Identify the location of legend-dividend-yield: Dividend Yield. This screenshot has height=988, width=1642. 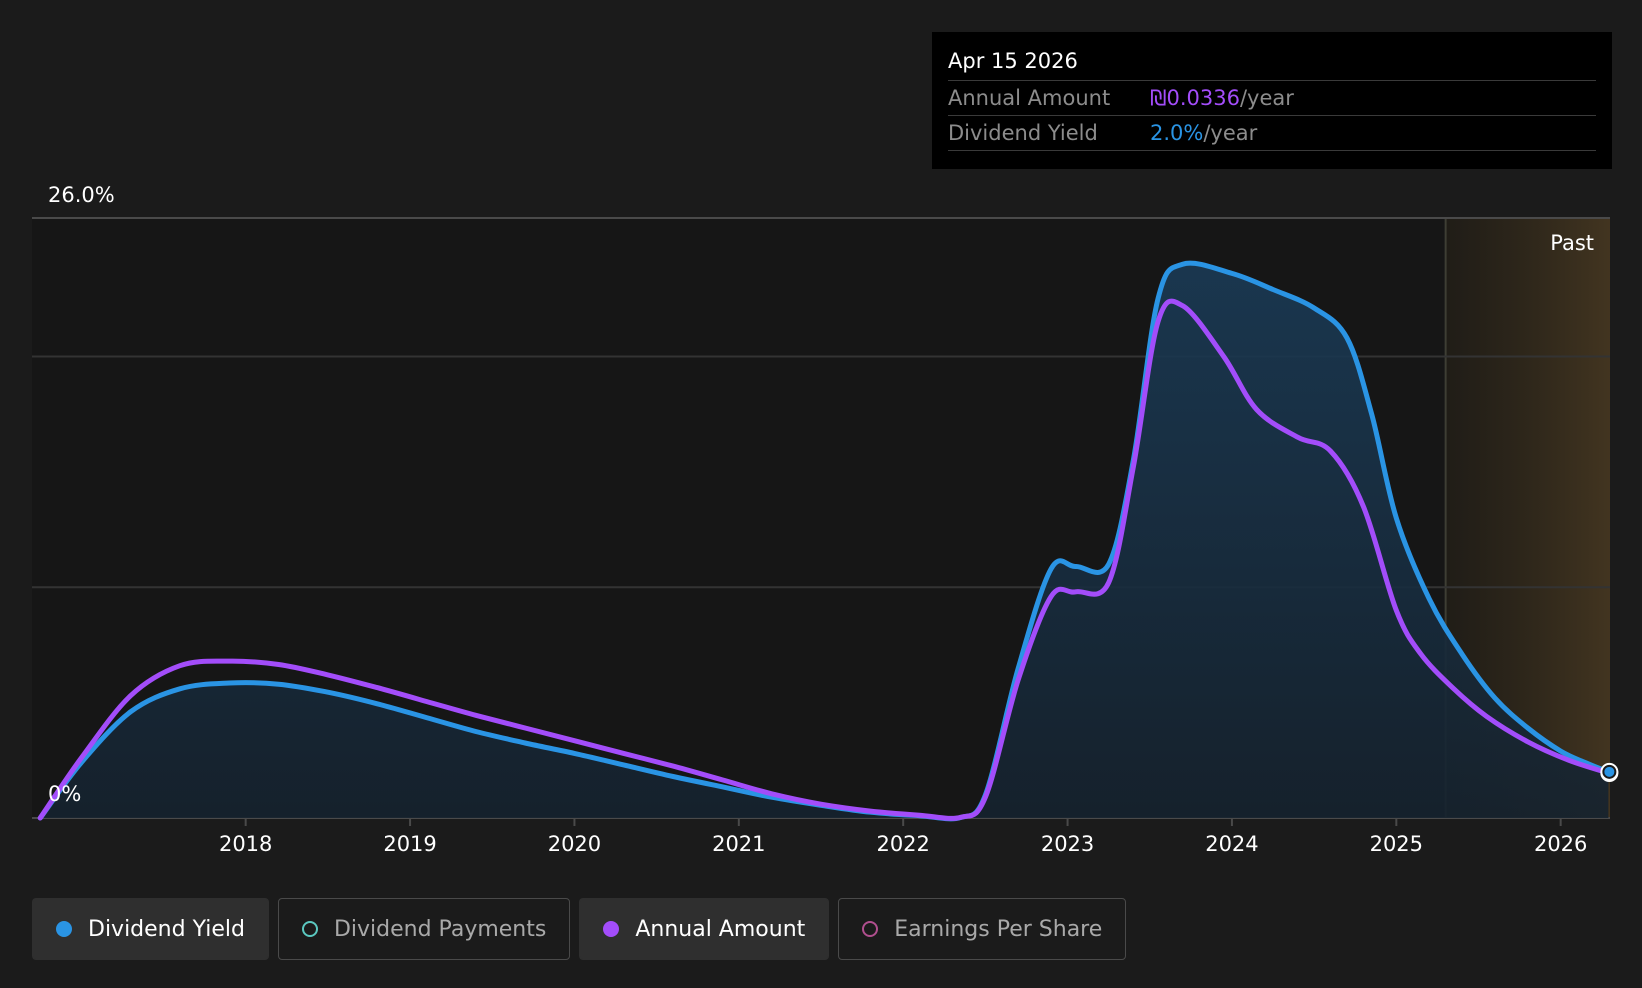
(150, 929).